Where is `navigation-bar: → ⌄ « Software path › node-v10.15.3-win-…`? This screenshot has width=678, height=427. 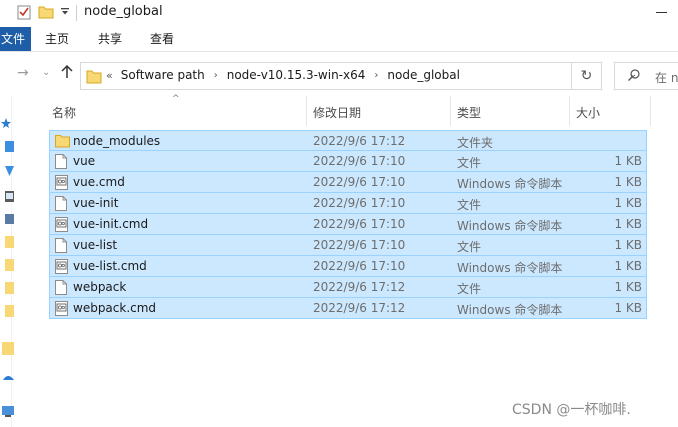 navigation-bar: → ⌄ « Software path › node-v10.15.3-win-… is located at coordinates (339, 74).